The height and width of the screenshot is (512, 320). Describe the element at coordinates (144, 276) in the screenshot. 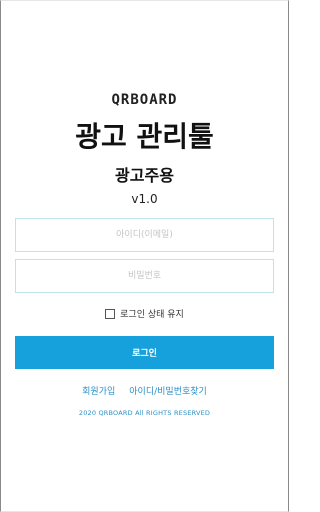

I see `password-input` at that location.